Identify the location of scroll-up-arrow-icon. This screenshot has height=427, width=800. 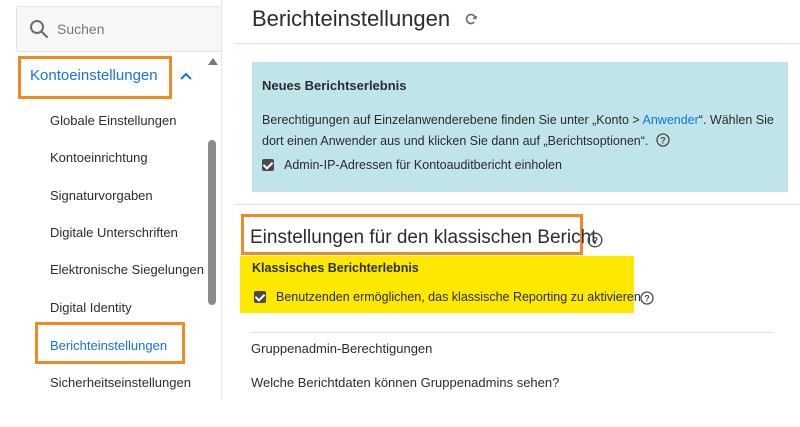
(213, 61).